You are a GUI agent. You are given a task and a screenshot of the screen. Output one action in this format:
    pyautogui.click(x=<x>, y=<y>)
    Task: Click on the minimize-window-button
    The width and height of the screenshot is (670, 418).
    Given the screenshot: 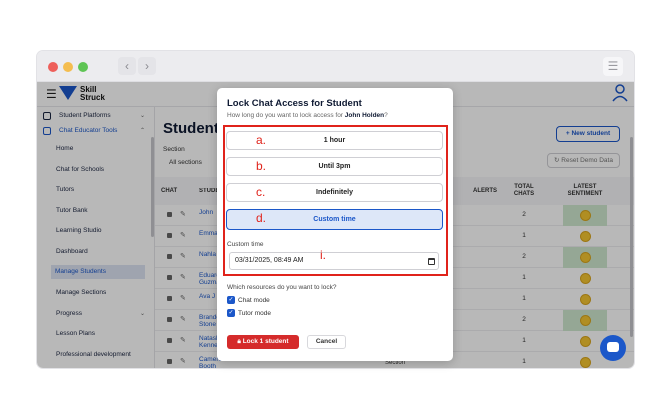 What is the action you would take?
    pyautogui.click(x=68, y=67)
    